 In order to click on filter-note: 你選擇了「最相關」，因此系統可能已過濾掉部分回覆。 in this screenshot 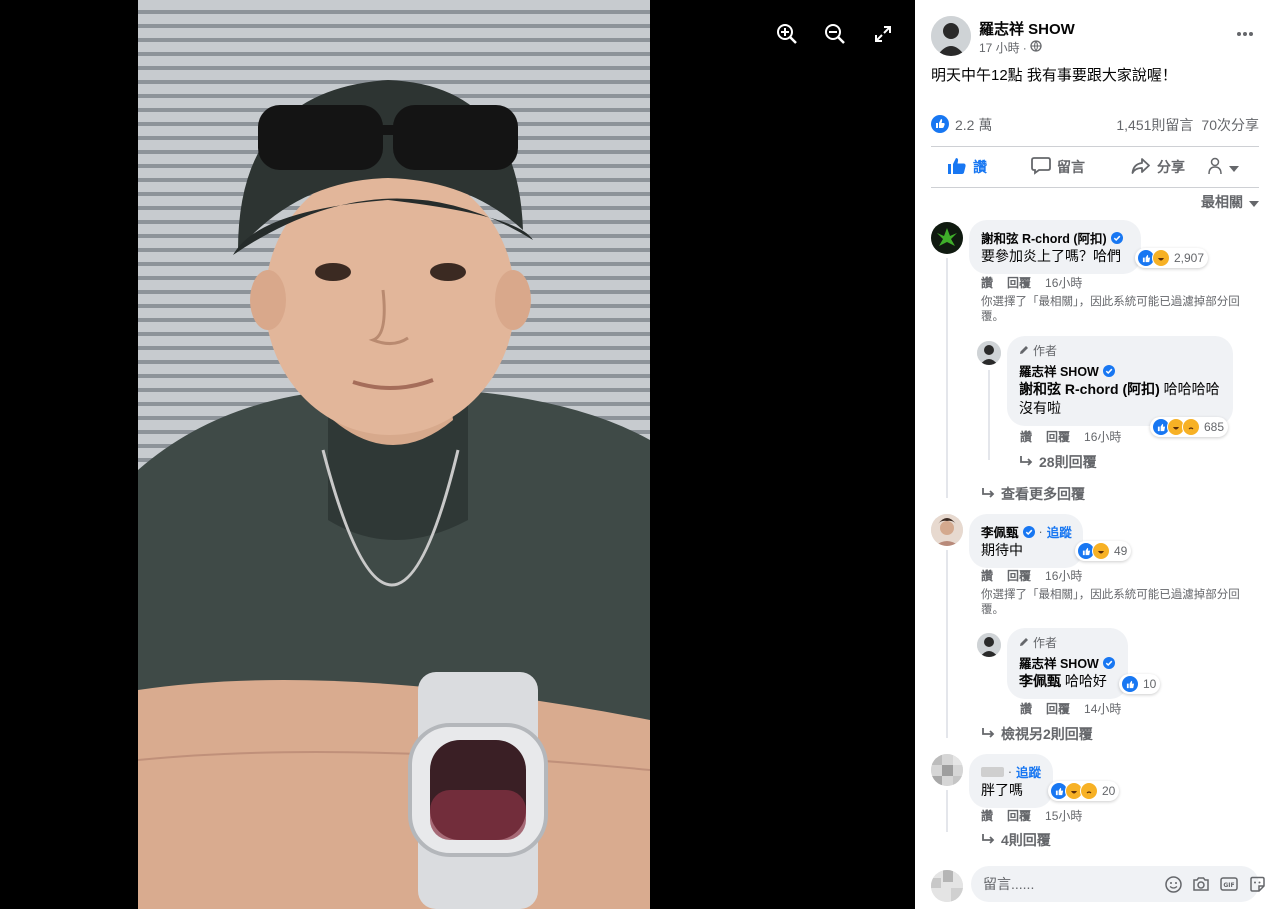, I will do `click(1110, 309)`.